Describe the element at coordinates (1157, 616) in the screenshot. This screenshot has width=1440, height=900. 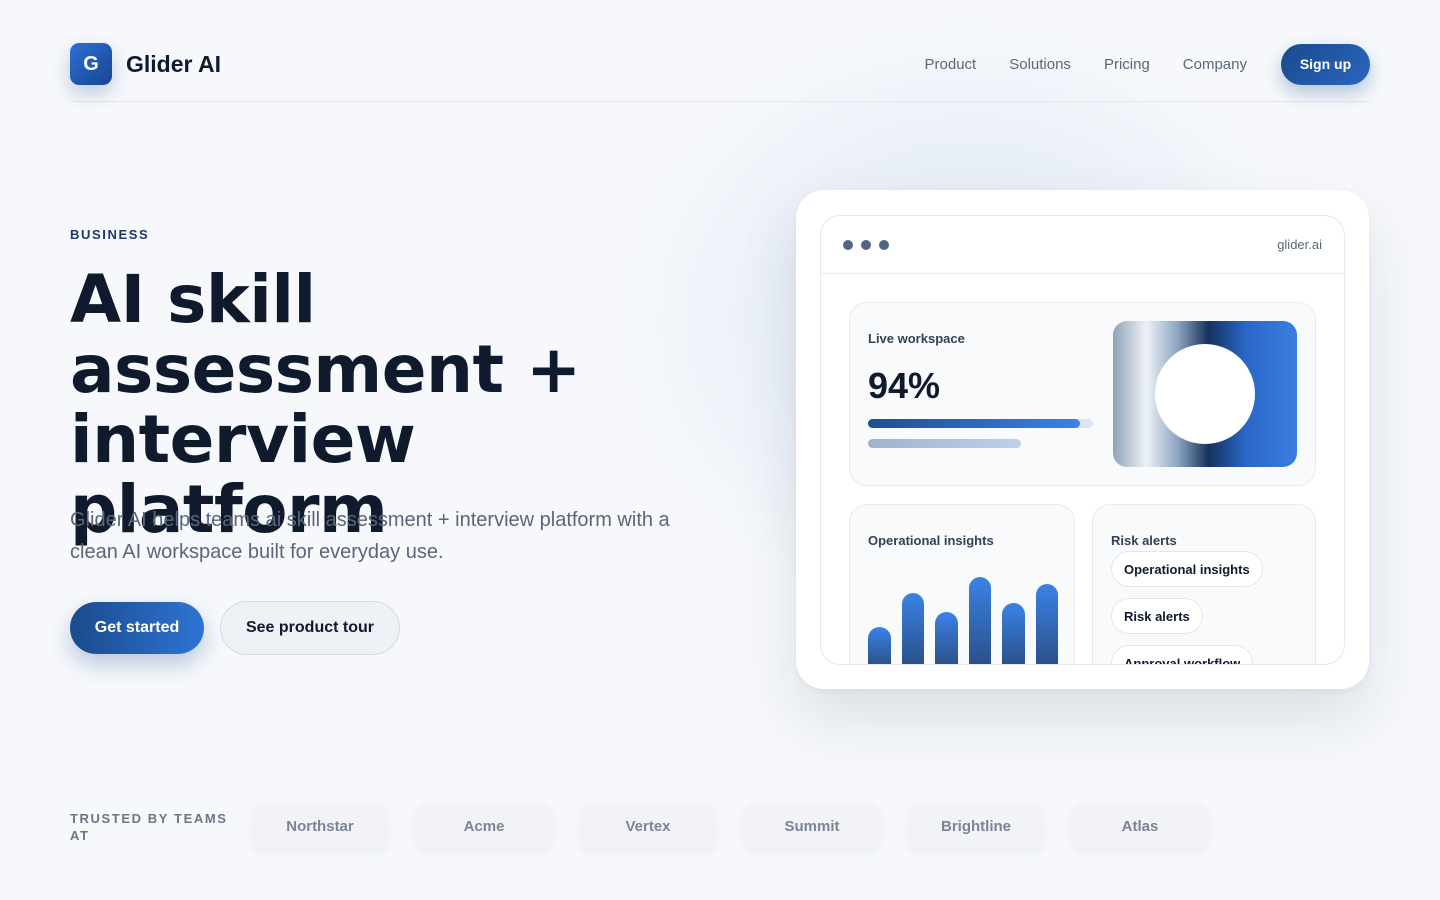
I see `pill-risk-alerts: Risk alerts` at that location.